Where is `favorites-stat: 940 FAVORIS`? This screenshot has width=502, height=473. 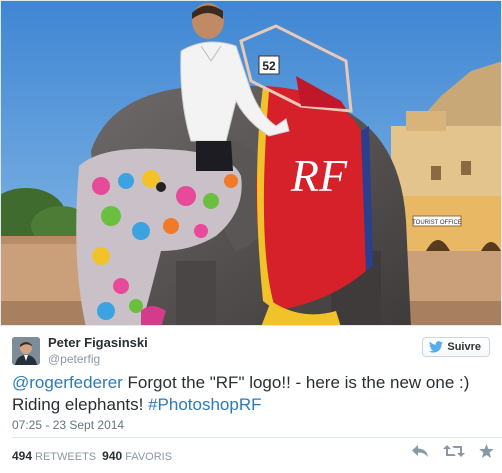
favorites-stat: 940 FAVORIS is located at coordinates (137, 456).